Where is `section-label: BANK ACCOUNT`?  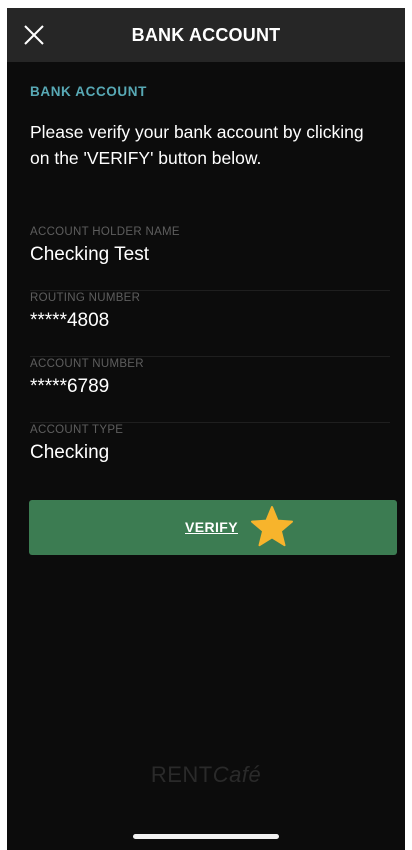
section-label: BANK ACCOUNT is located at coordinates (88, 91).